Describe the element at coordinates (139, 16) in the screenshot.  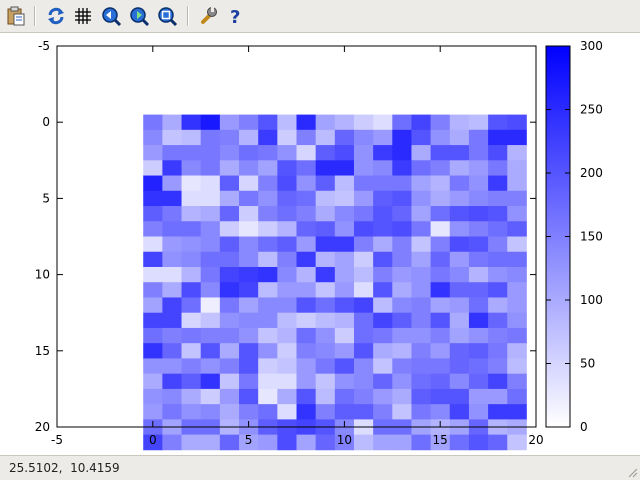
I see `next-zoom-button` at that location.